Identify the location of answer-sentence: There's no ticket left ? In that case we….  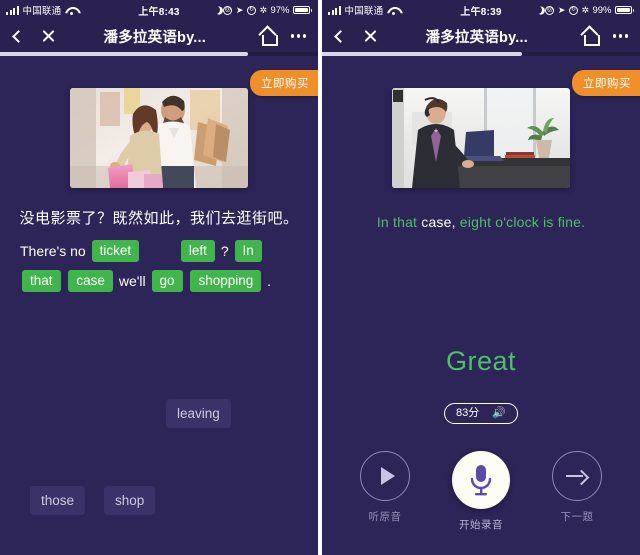
(161, 266).